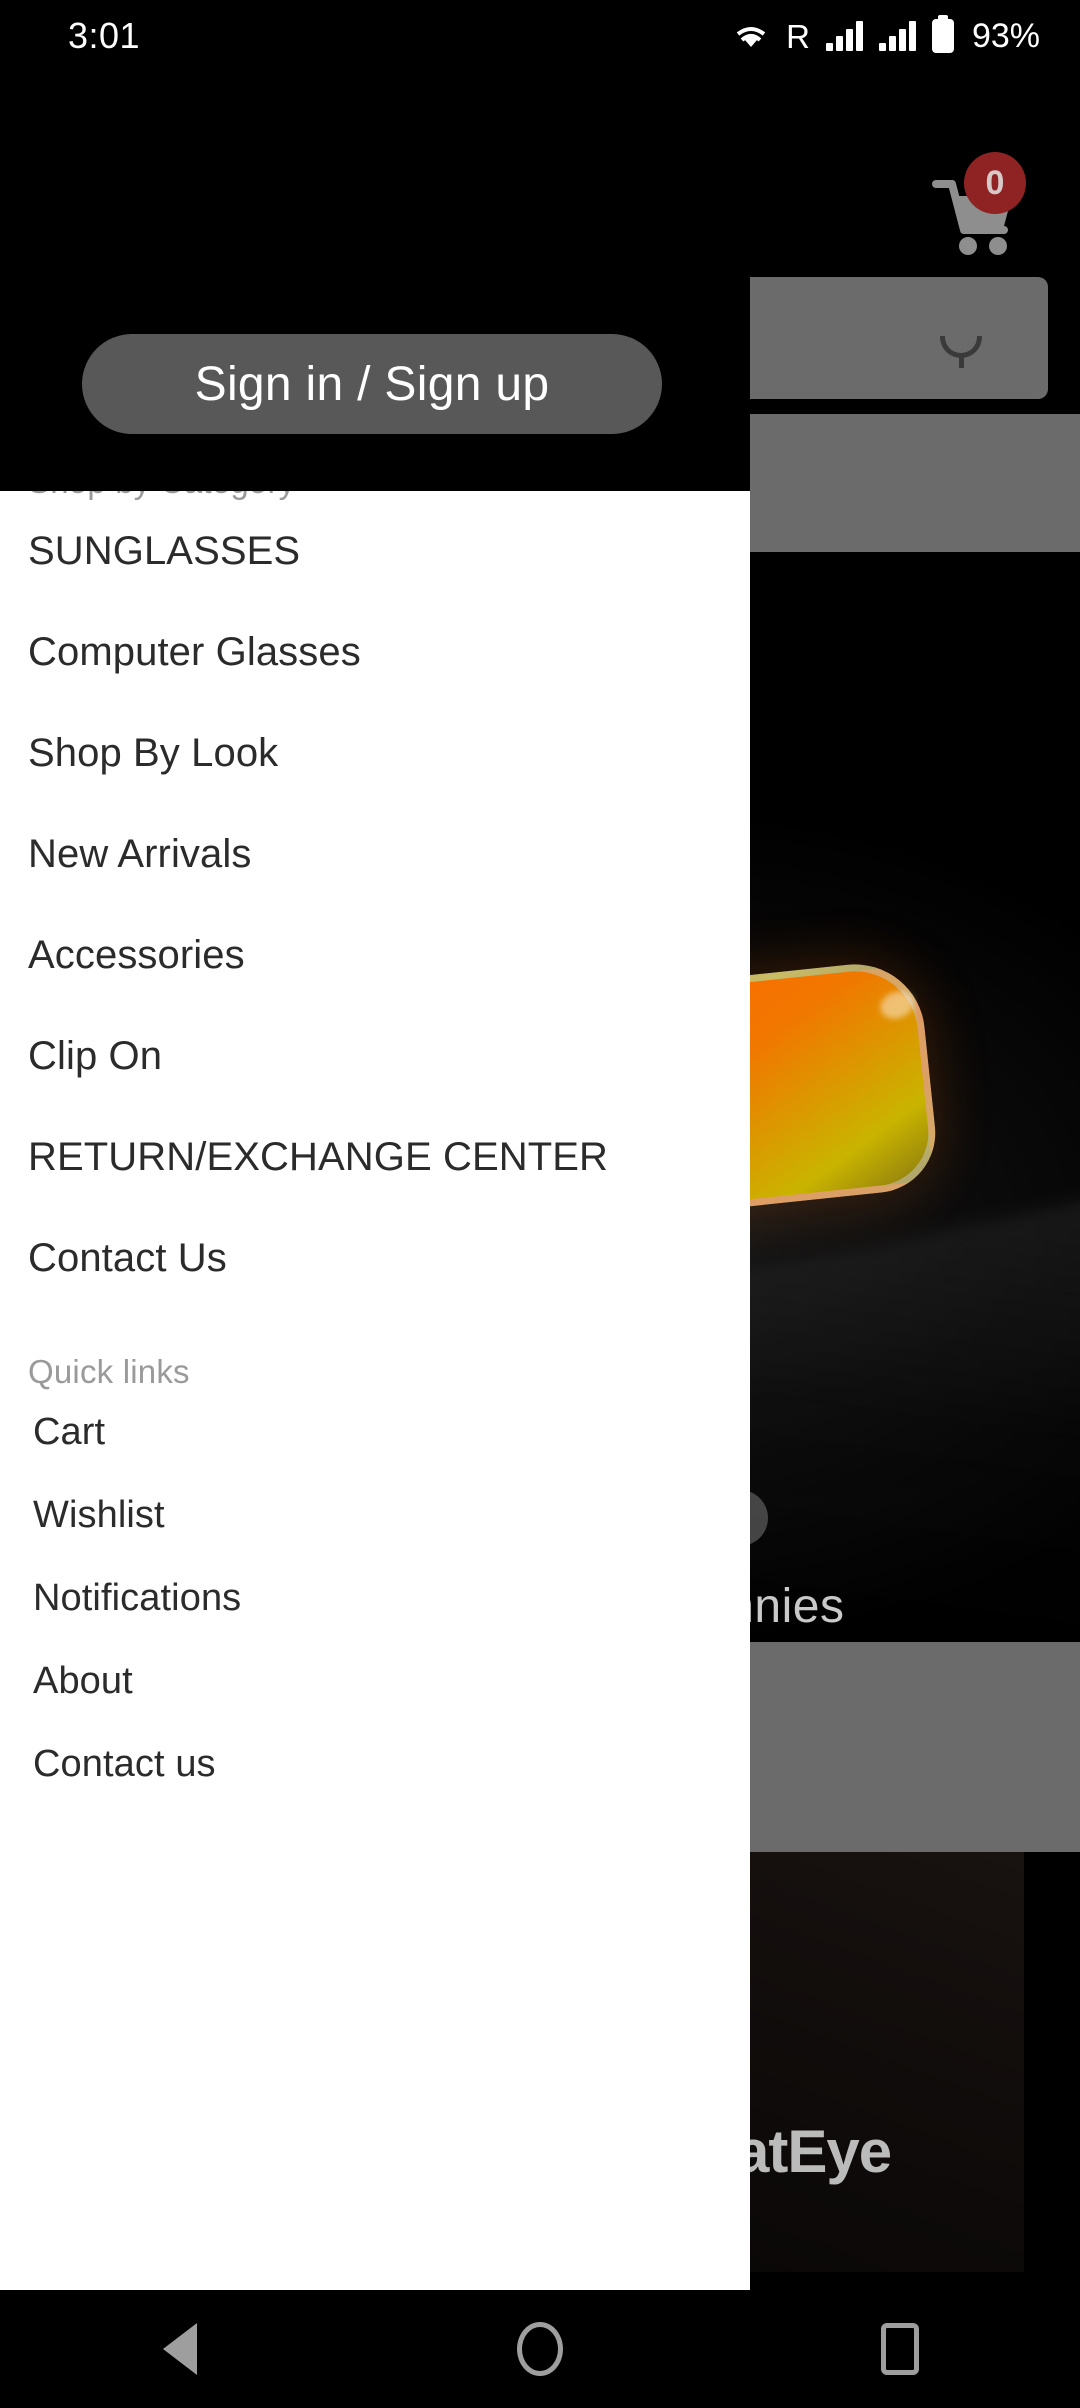 This screenshot has height=2408, width=1080. I want to click on drawer-header: Sign in / Sign up, so click(375, 281).